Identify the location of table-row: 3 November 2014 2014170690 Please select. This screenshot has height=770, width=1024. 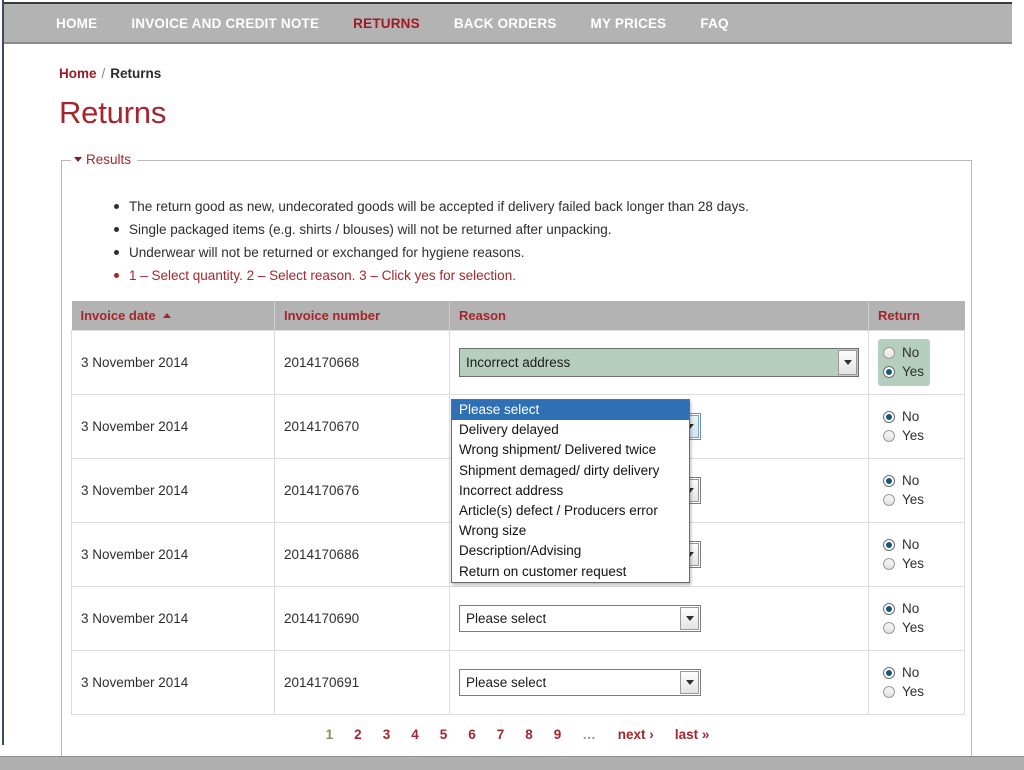
(518, 618).